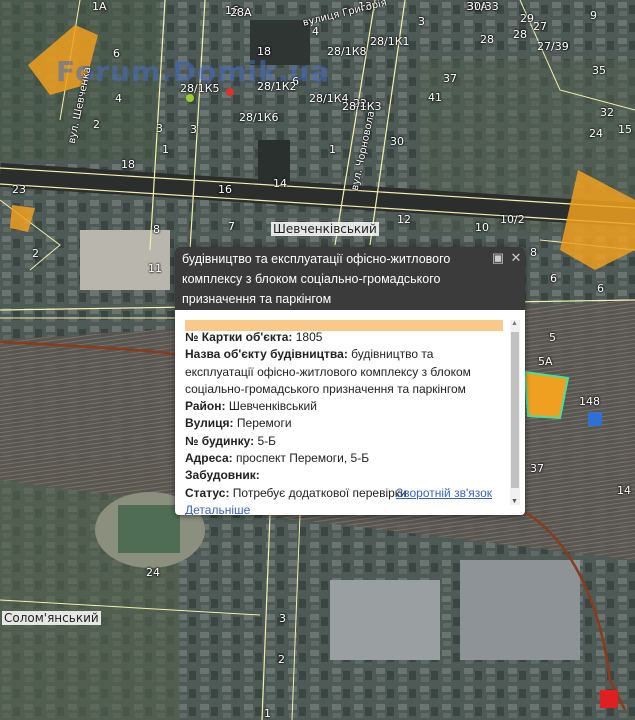  What do you see at coordinates (231, 226) in the screenshot?
I see `house-number: 7` at bounding box center [231, 226].